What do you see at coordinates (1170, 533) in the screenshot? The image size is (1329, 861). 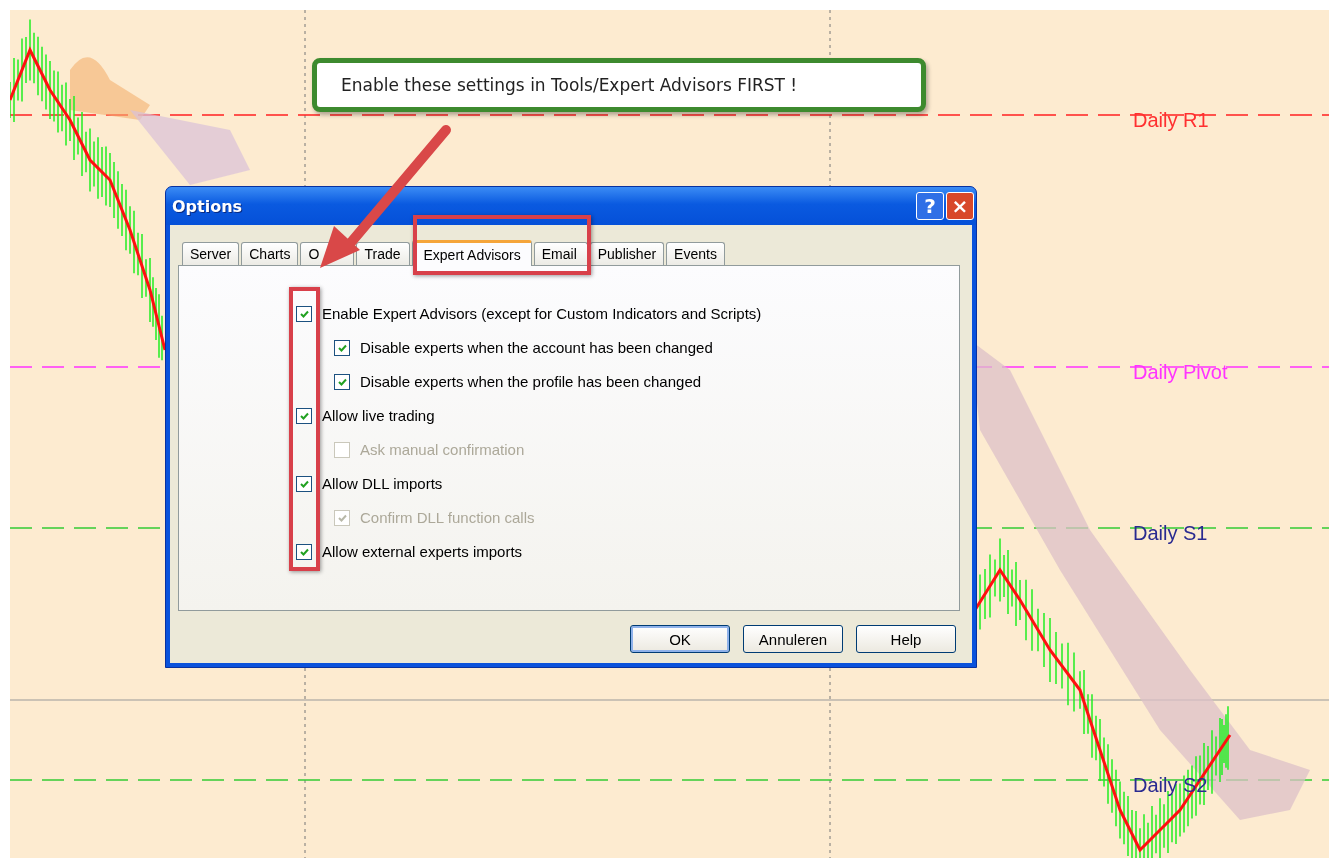 I see `level-label: Daily S1` at bounding box center [1170, 533].